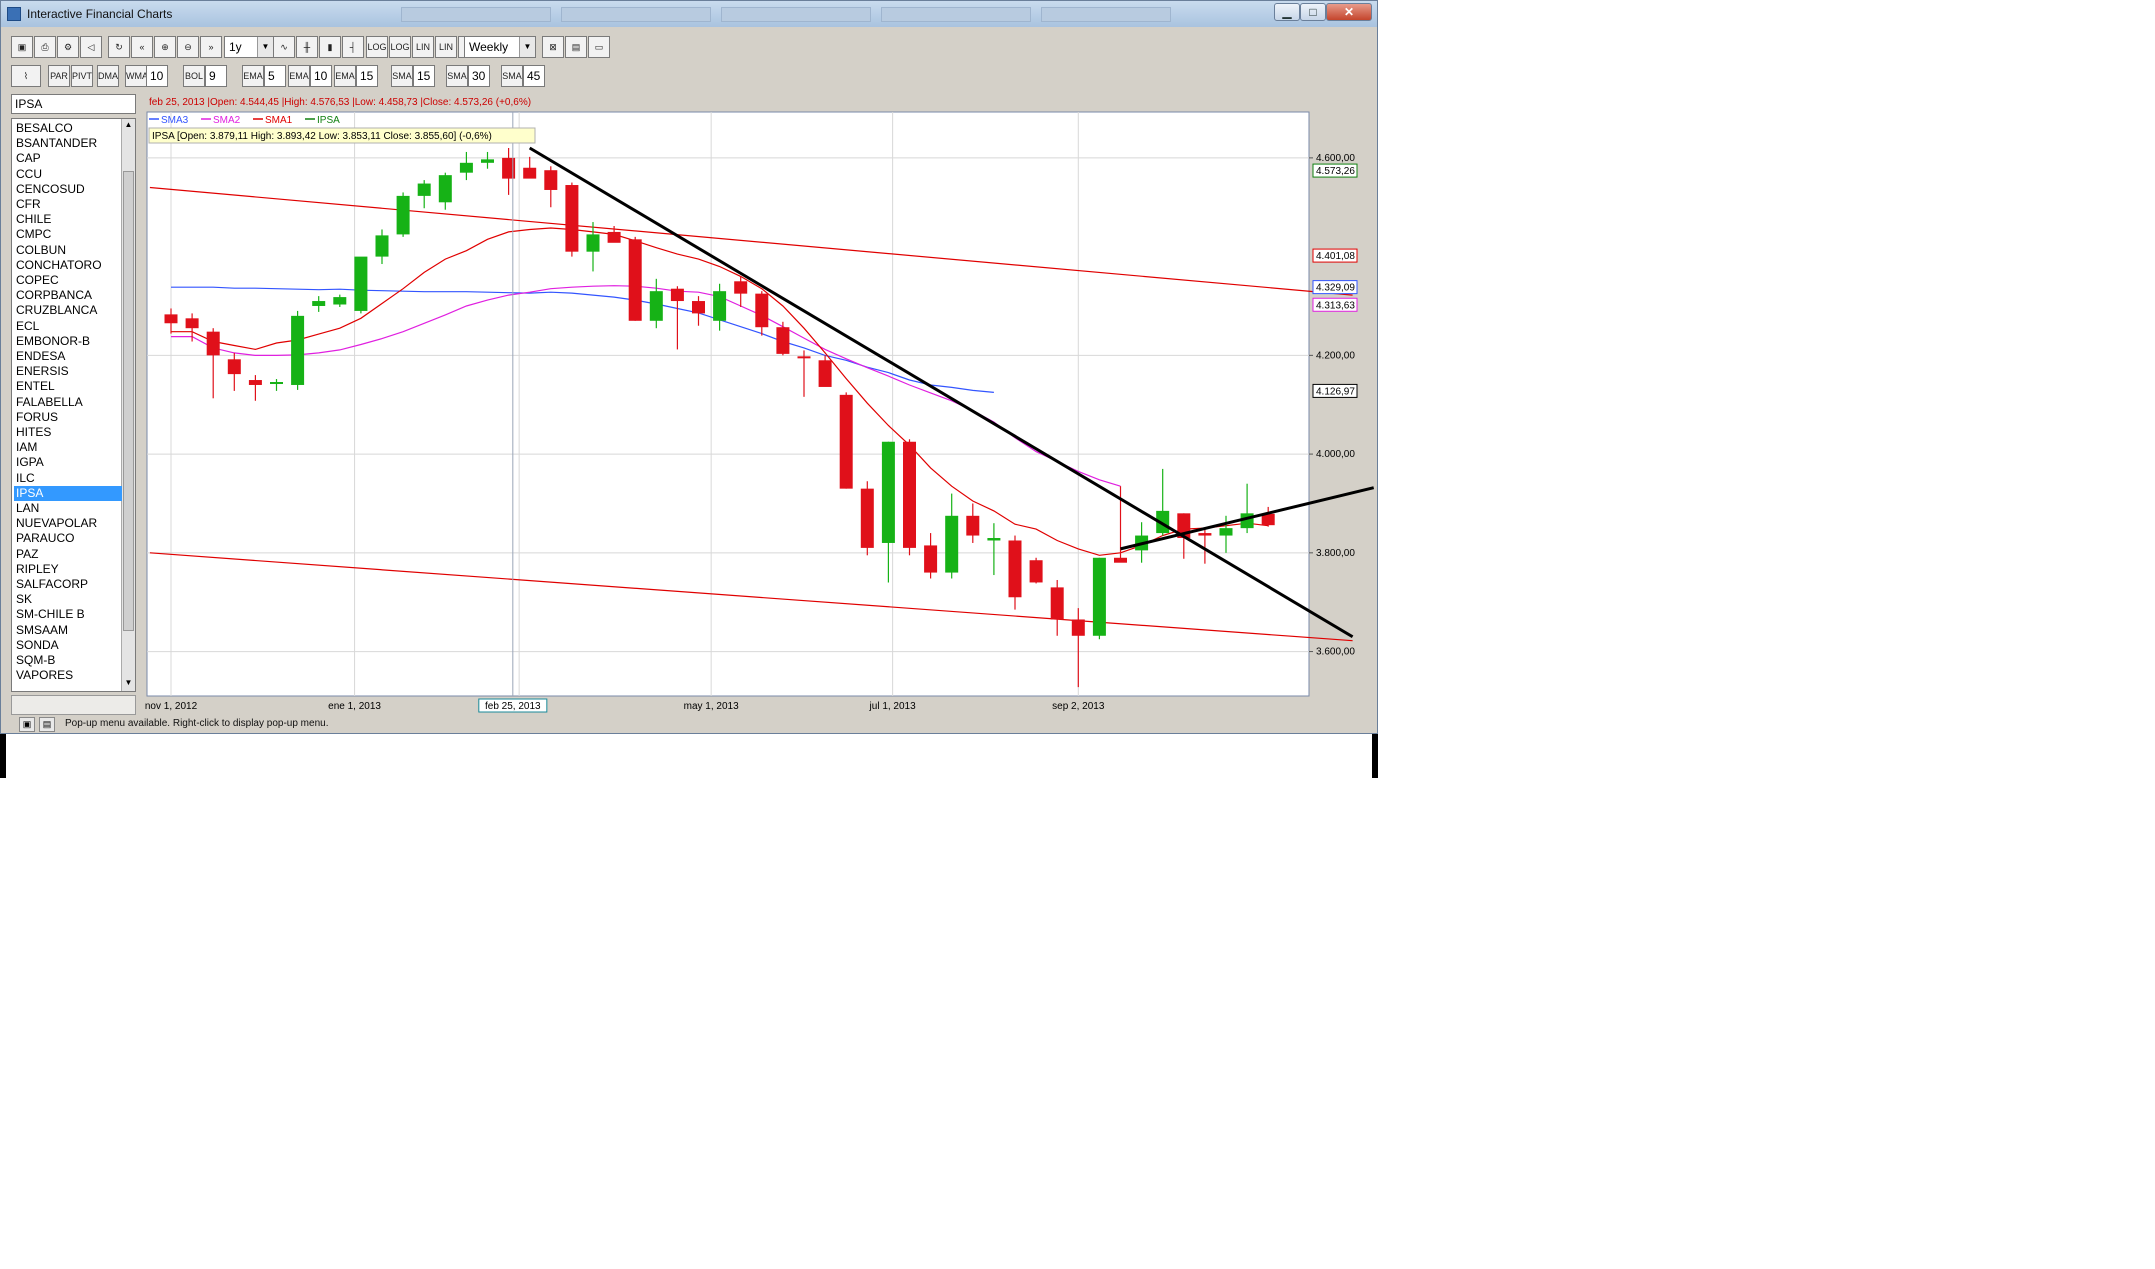 This screenshot has width=2155, height=1269. Describe the element at coordinates (424, 76) in the screenshot. I see `sma1-period-input: 15` at that location.